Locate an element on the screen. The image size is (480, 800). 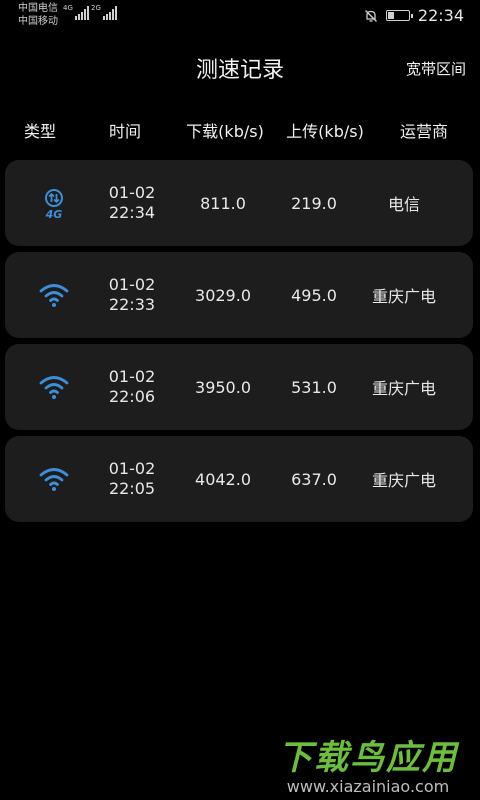
4g-icon: 4G is located at coordinates (54, 204).